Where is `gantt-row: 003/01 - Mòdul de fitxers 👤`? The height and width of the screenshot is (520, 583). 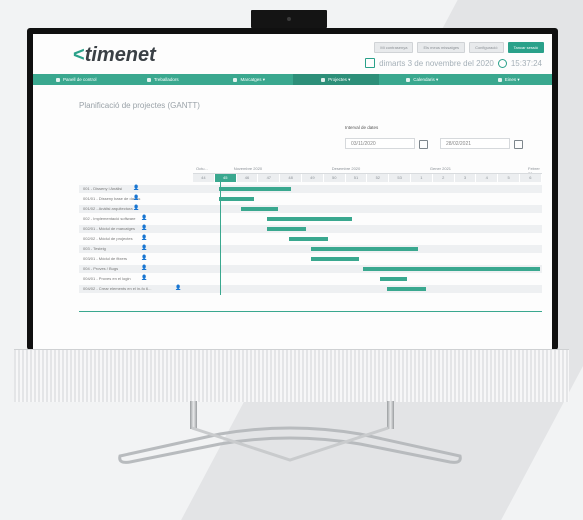 gantt-row: 003/01 - Mòdul de fitxers 👤 is located at coordinates (310, 259).